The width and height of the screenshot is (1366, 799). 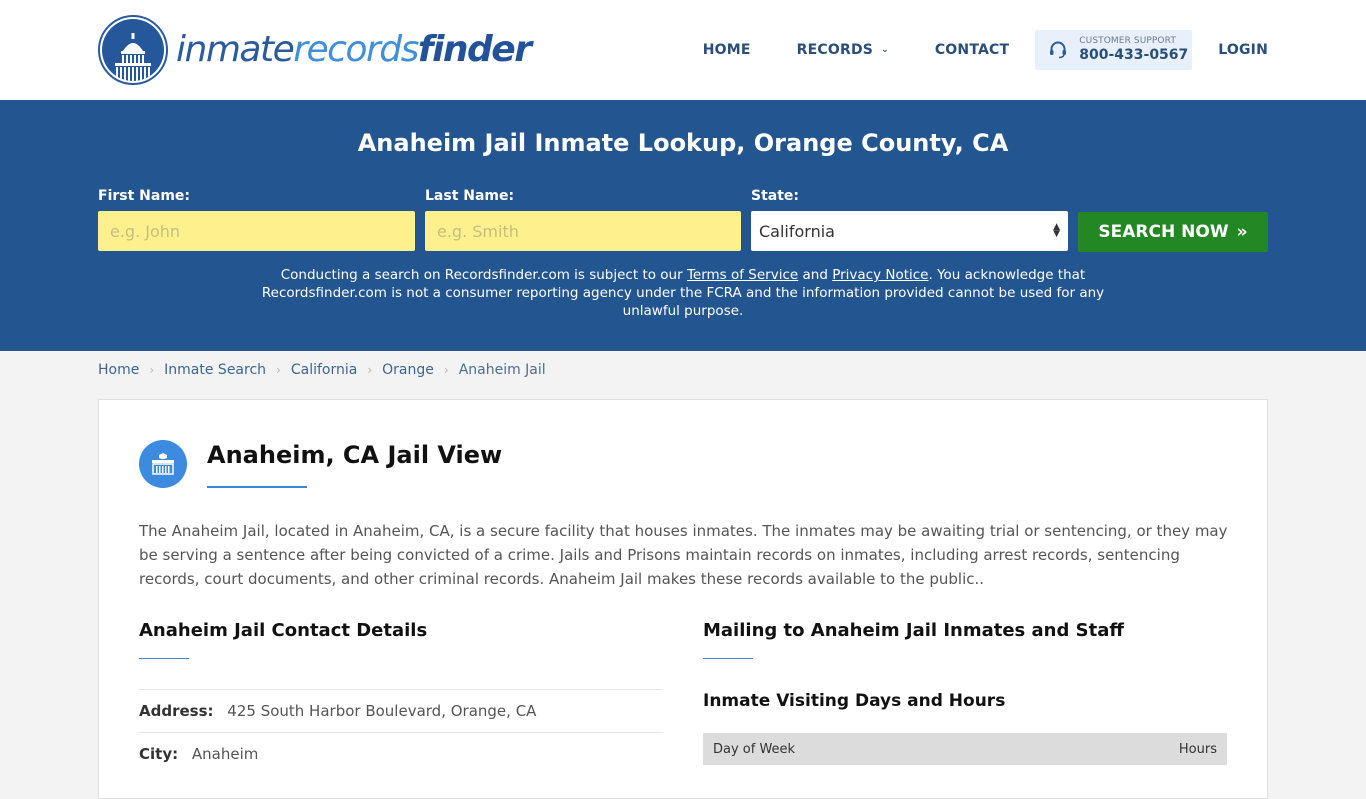 I want to click on logo-part-finder: finder, so click(x=474, y=49).